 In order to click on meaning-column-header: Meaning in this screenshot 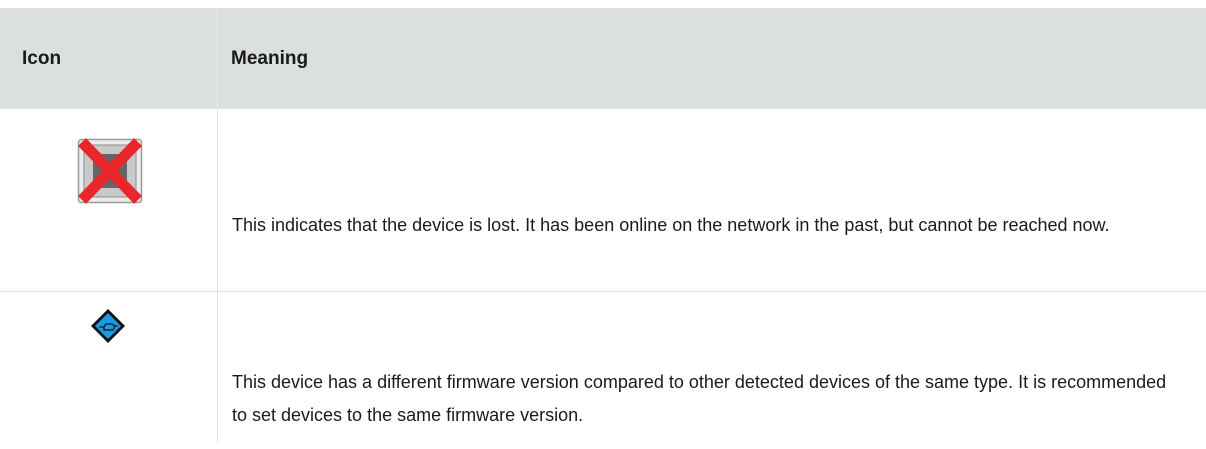, I will do `click(270, 58)`.